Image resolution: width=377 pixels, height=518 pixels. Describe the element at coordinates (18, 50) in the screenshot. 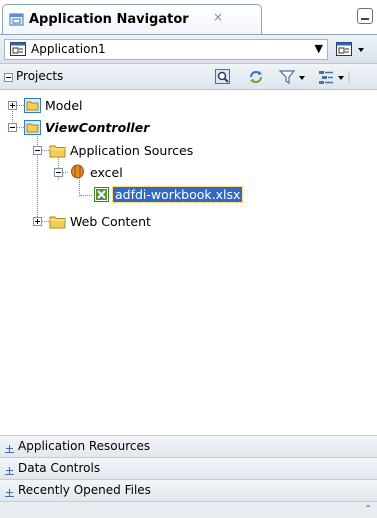

I see `application-icon` at that location.